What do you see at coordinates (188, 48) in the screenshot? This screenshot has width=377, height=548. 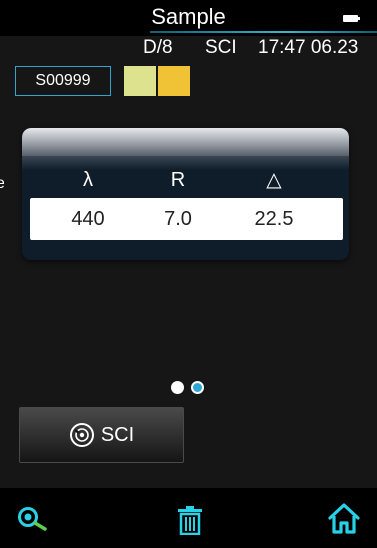 I see `status-row: D/8 SCI 17:47 06.23` at bounding box center [188, 48].